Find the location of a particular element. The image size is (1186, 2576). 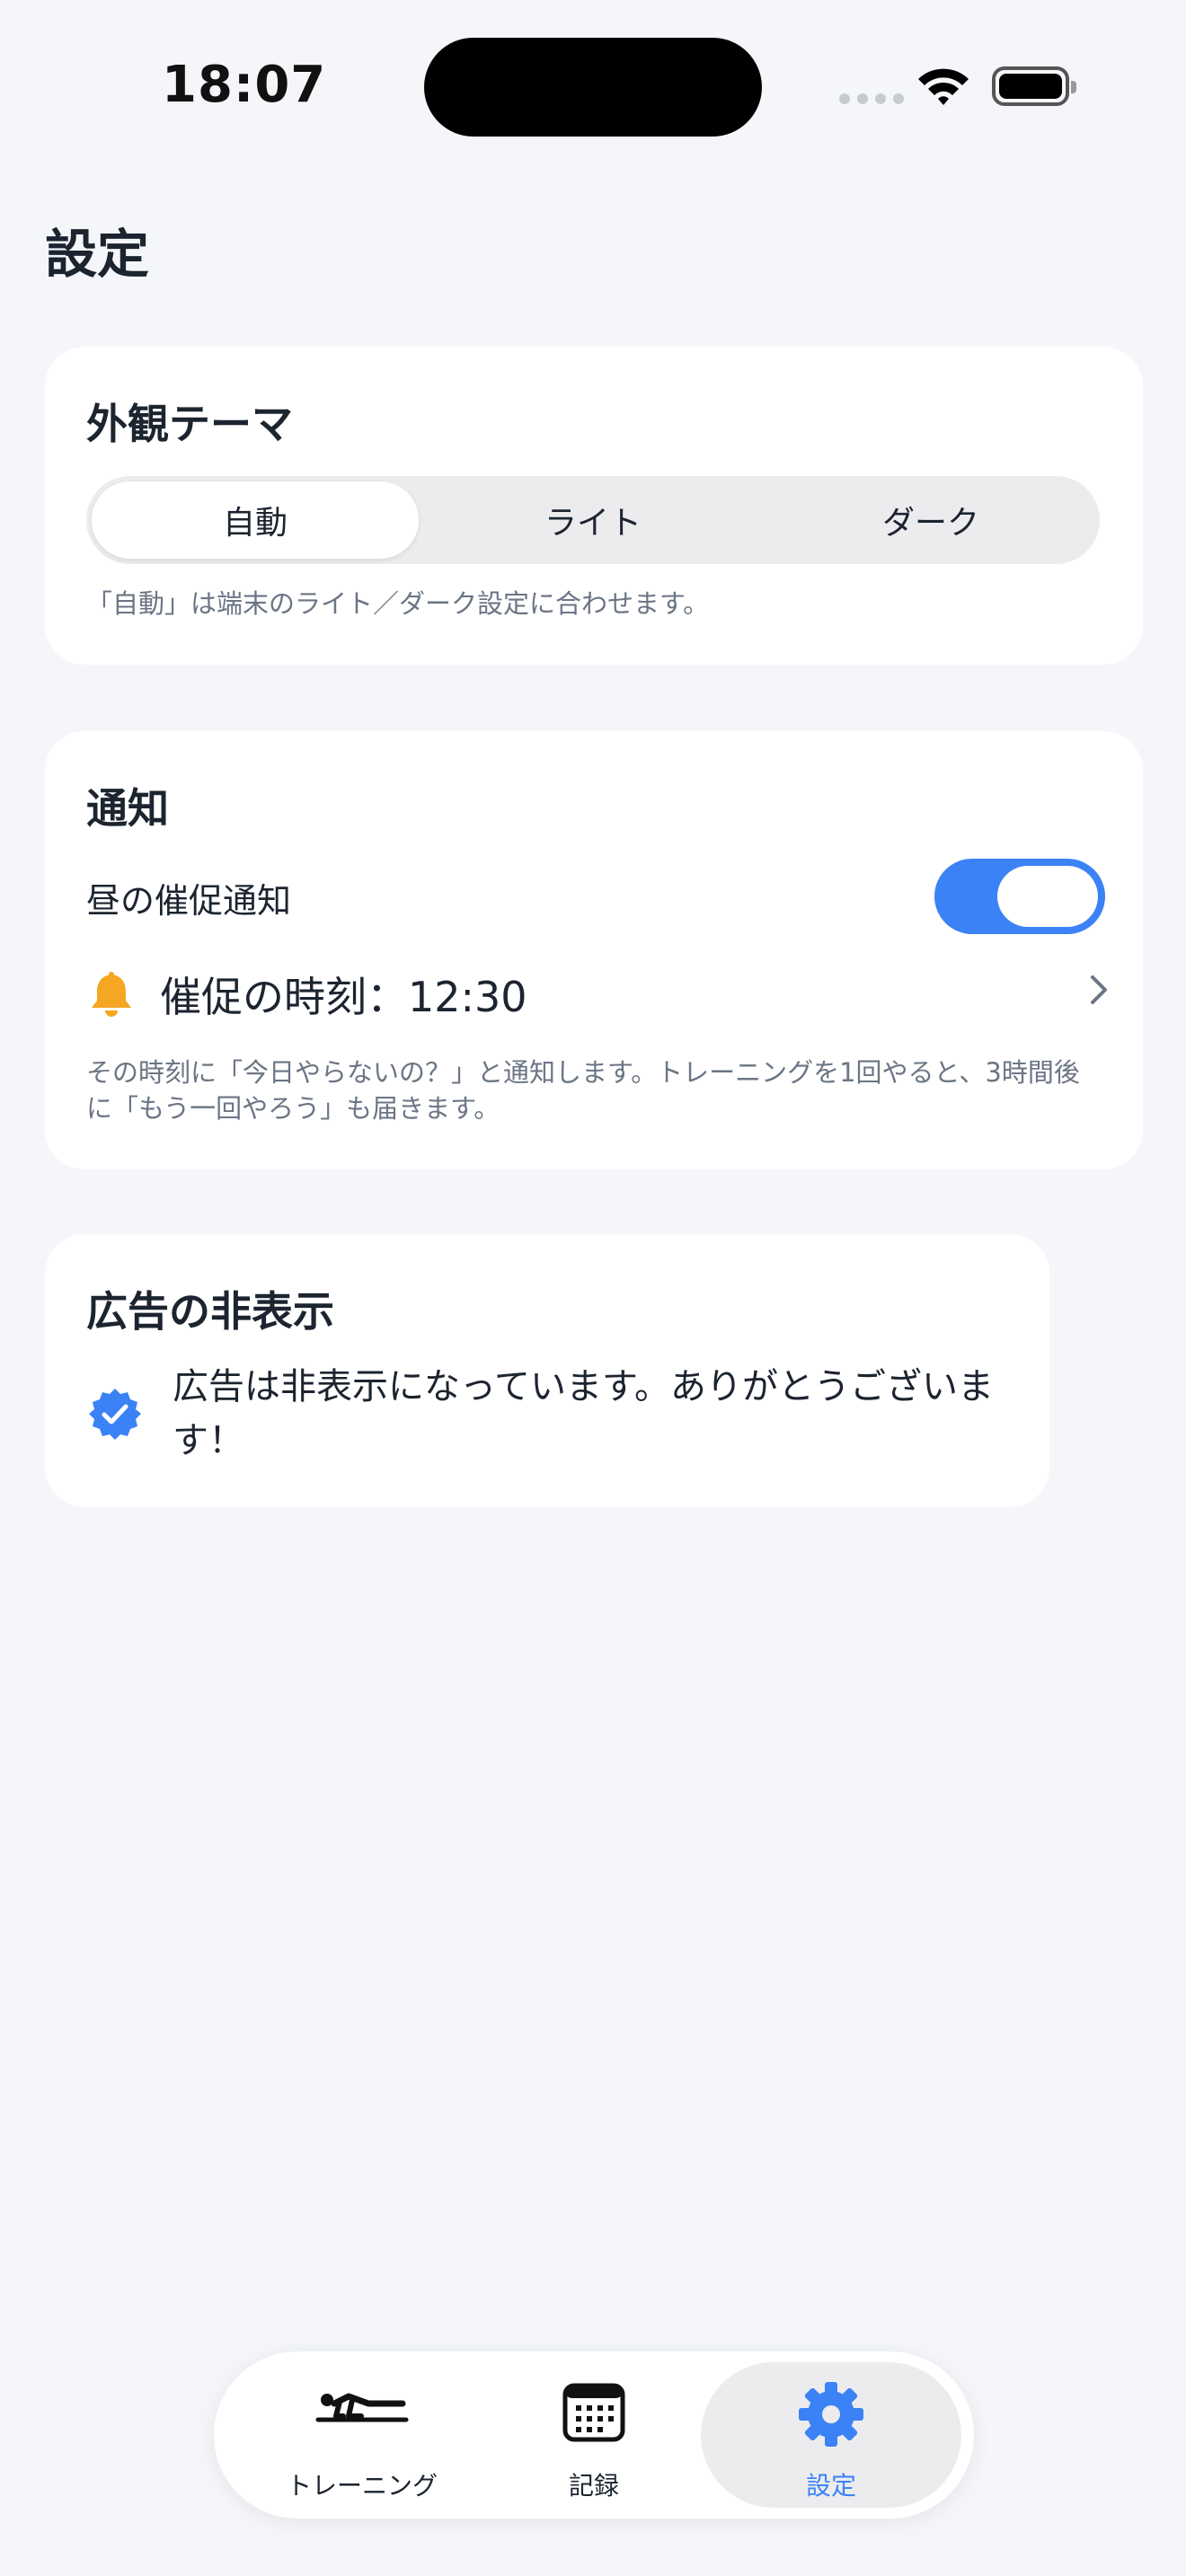

calendar-icon is located at coordinates (593, 2412).